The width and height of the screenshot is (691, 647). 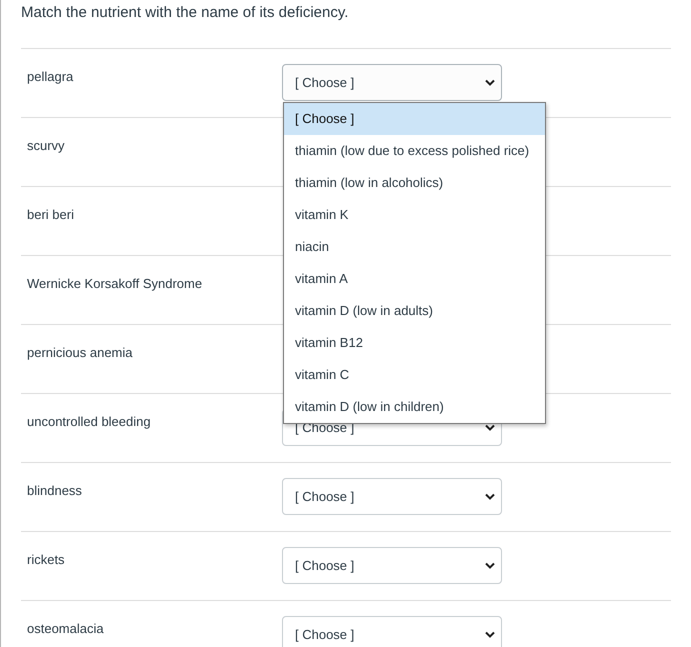 What do you see at coordinates (89, 422) in the screenshot?
I see `answer-label: uncontrolled bleeding` at bounding box center [89, 422].